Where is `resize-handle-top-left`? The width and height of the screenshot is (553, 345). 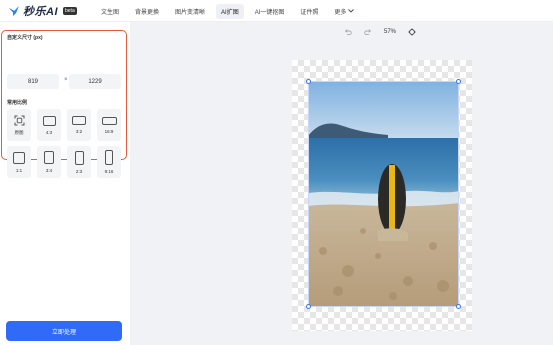
resize-handle-top-left is located at coordinates (308, 81).